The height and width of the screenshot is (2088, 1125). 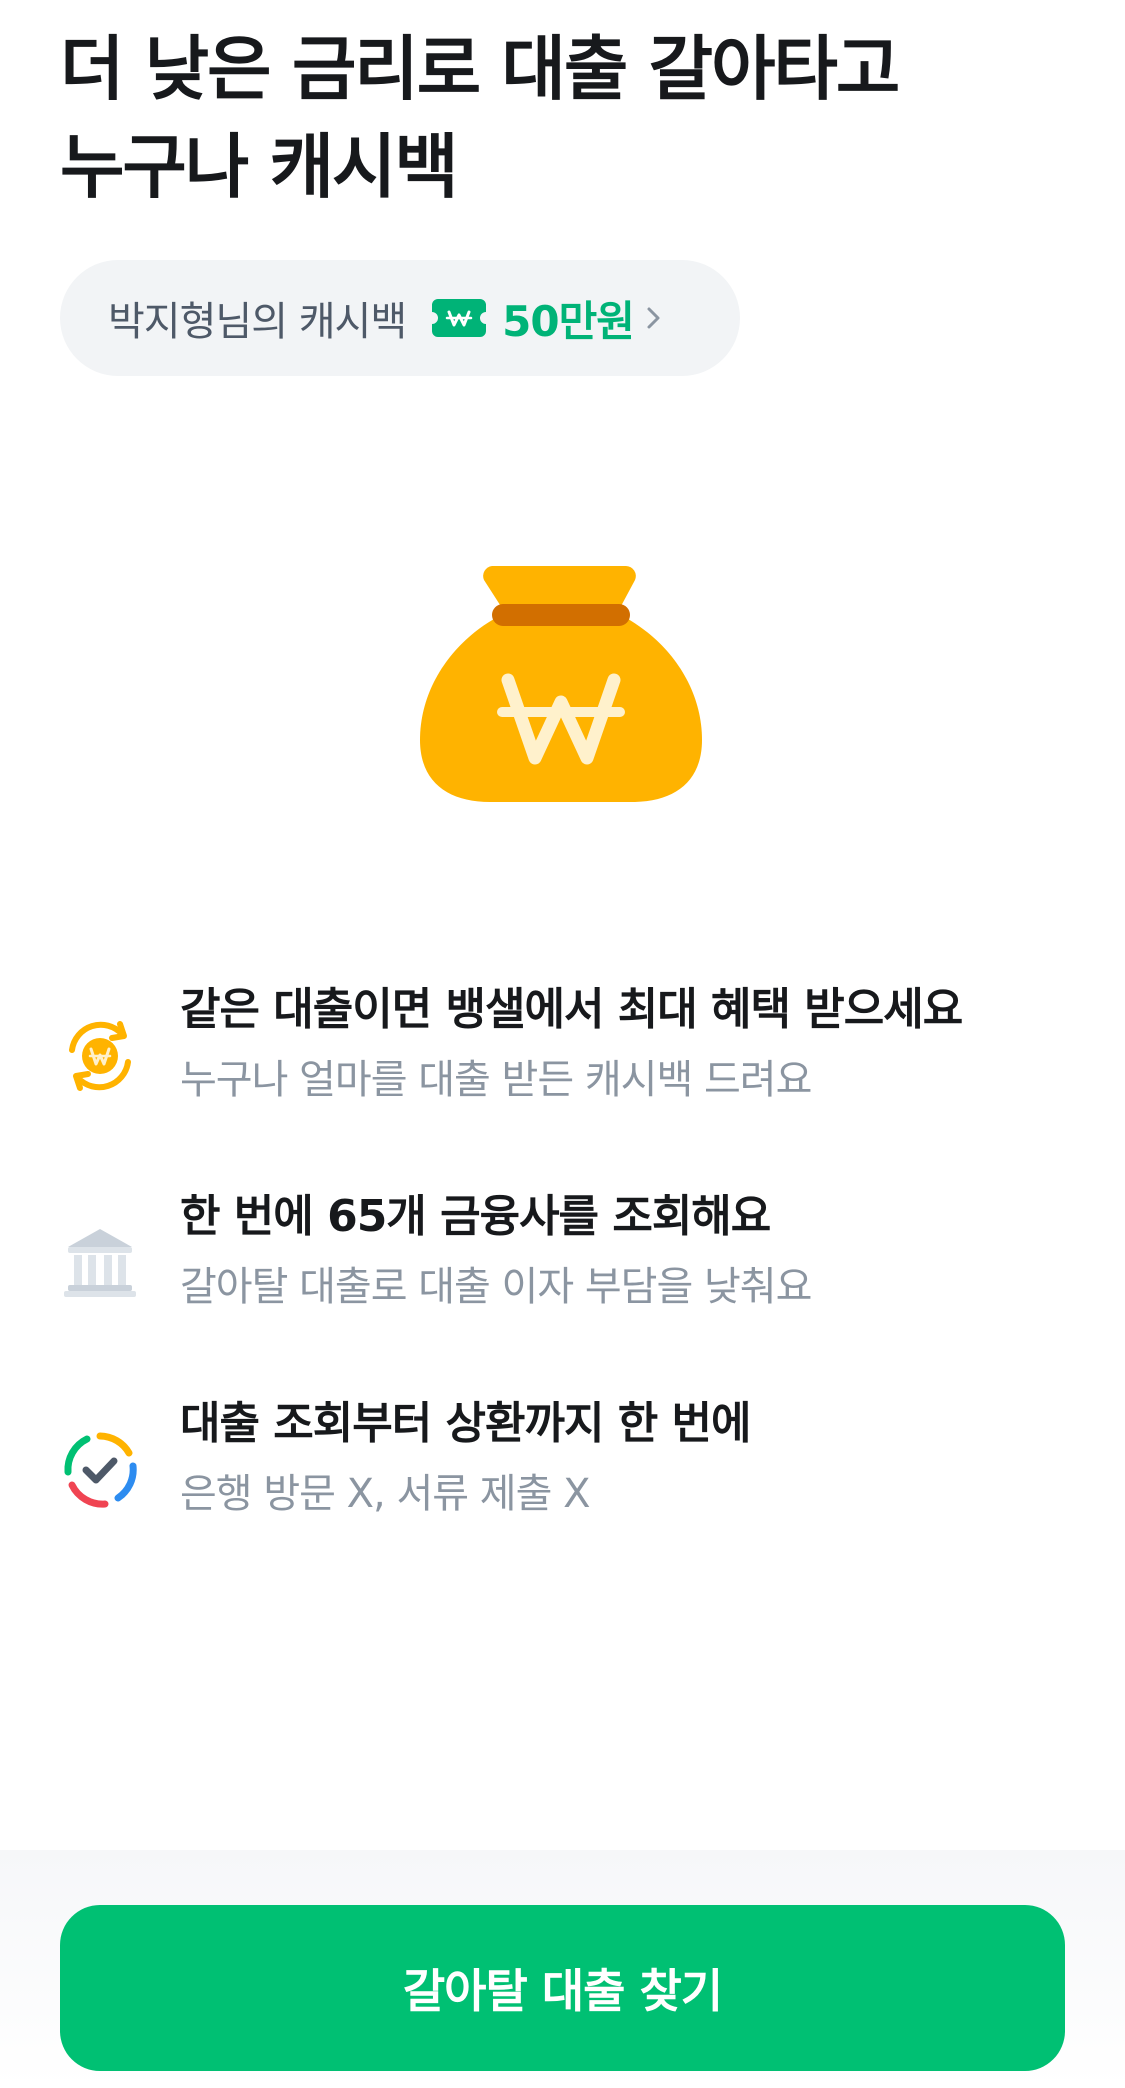 I want to click on page-title-line-1: 더 낮은 금리로 대출 갈아타고, so click(x=480, y=69).